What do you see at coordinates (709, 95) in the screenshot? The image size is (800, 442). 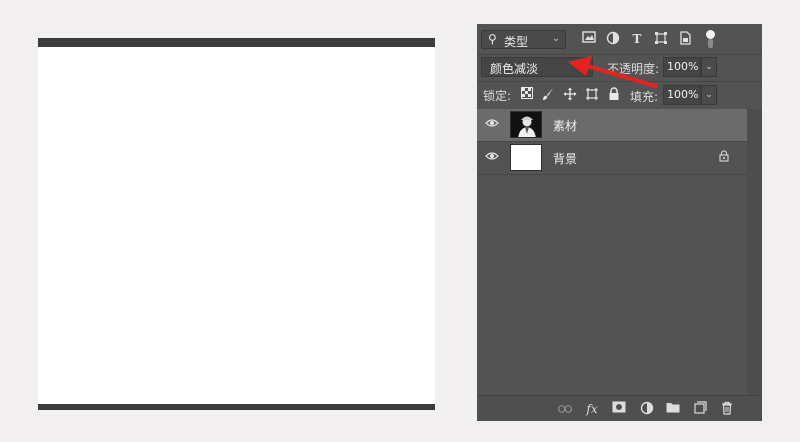 I see `fill-dropdown-button: ⌄` at bounding box center [709, 95].